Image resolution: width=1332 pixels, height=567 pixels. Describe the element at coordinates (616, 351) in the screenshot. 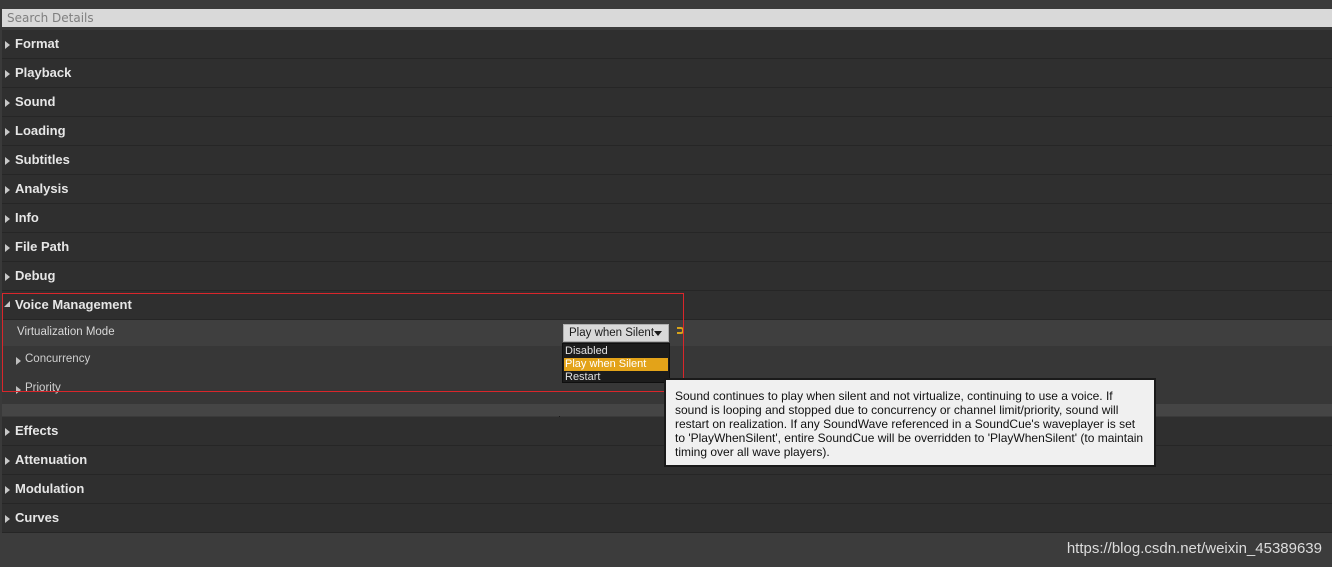

I see `dropdown-option-disabled: Disabled` at that location.